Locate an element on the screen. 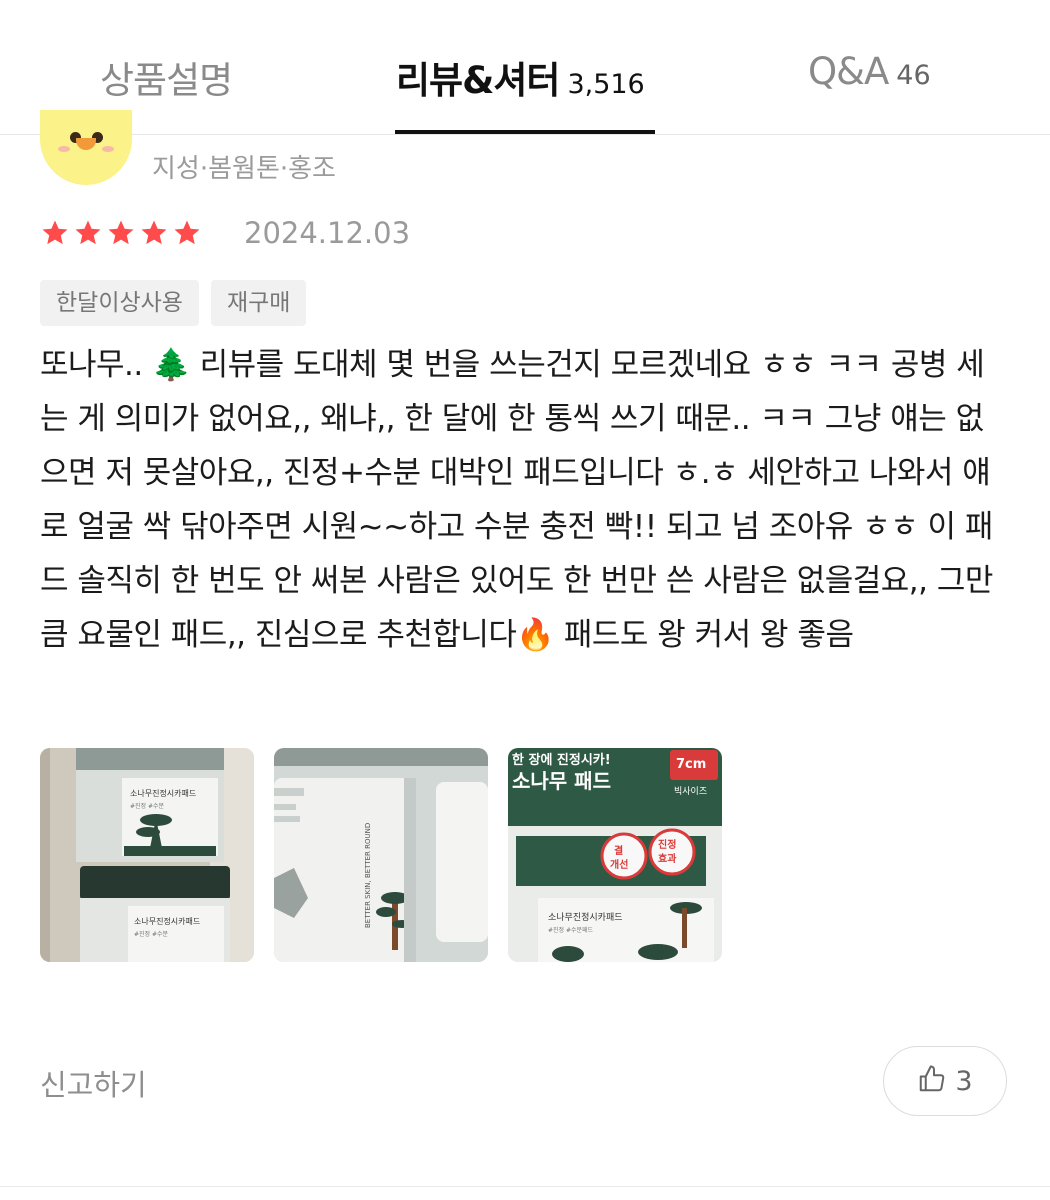  box-banner: 한 장에 진정시카! is located at coordinates (561, 760).